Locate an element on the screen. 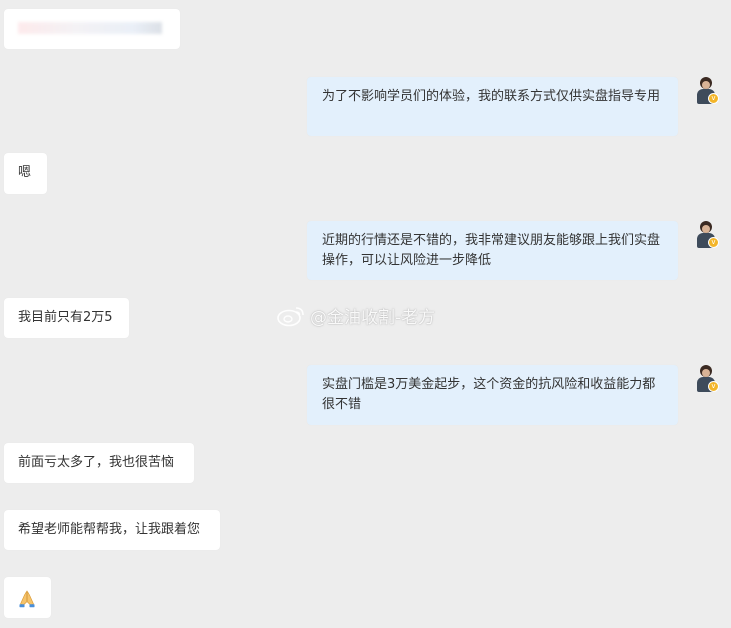  message-text: 前面亏太多了，我也很苦恼 is located at coordinates (96, 462).